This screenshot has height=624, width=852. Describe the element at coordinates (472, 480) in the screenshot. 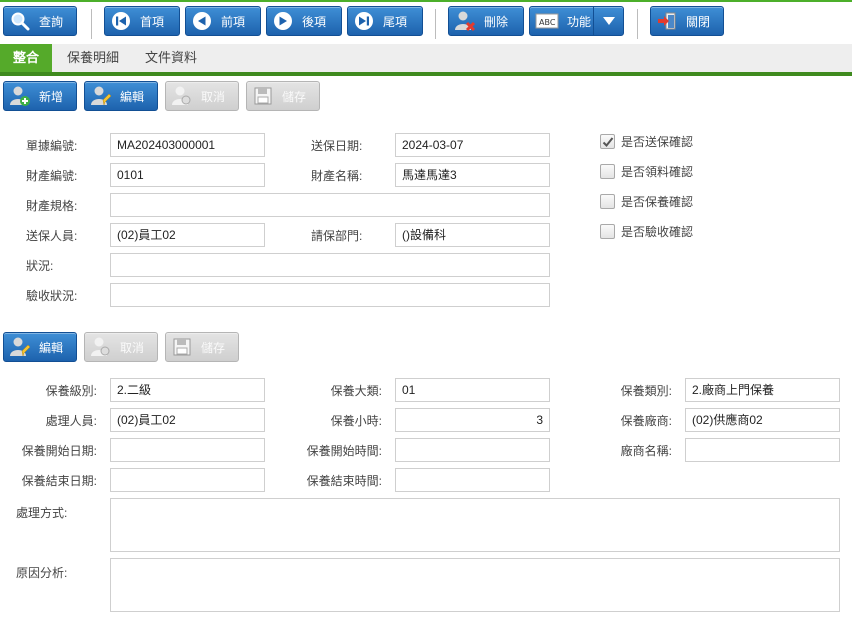

I see `end-time-field` at that location.